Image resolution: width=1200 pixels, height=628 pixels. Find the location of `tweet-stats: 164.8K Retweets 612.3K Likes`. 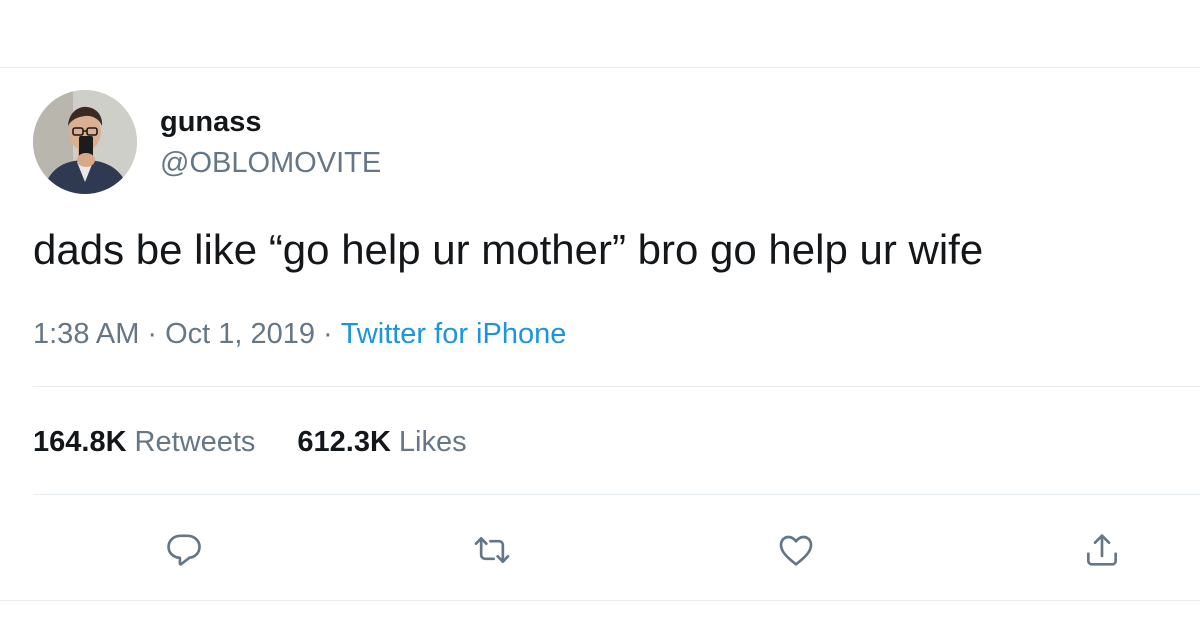

tweet-stats: 164.8K Retweets 612.3K Likes is located at coordinates (250, 442).